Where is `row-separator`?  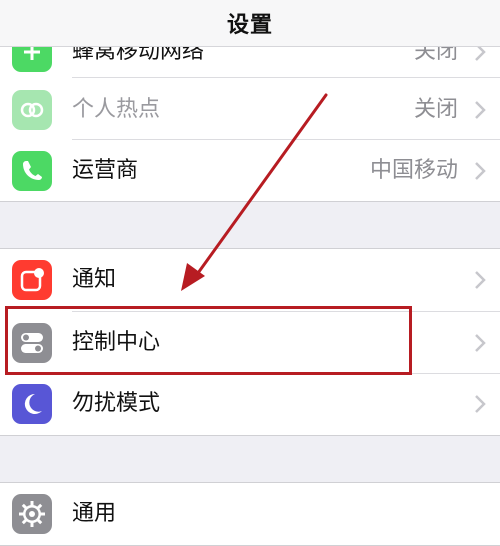 row-separator is located at coordinates (286, 77).